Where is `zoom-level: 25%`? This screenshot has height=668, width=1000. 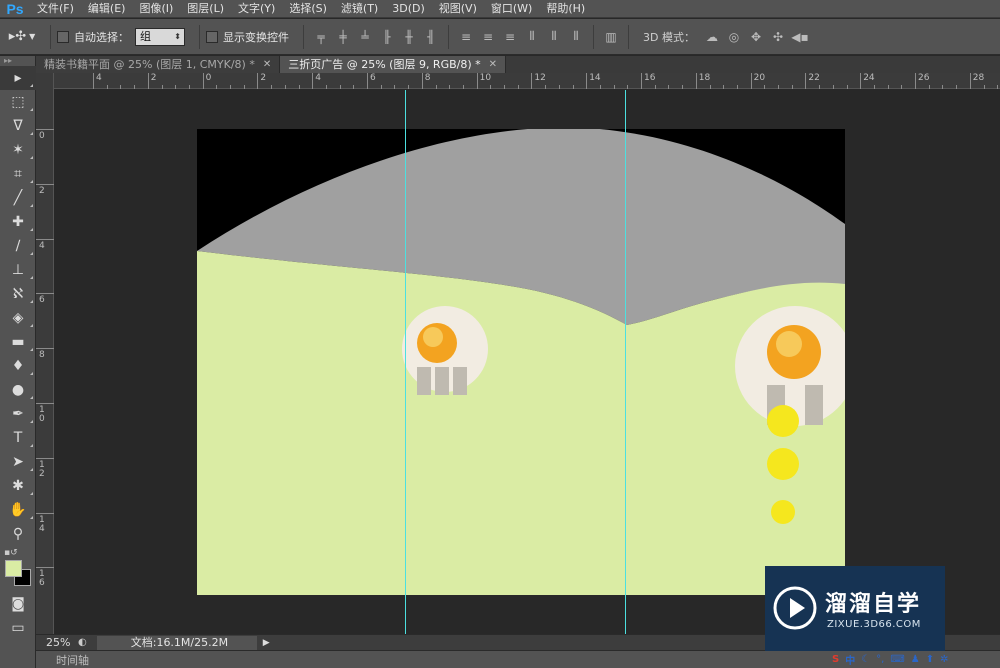
zoom-level: 25% is located at coordinates (57, 642).